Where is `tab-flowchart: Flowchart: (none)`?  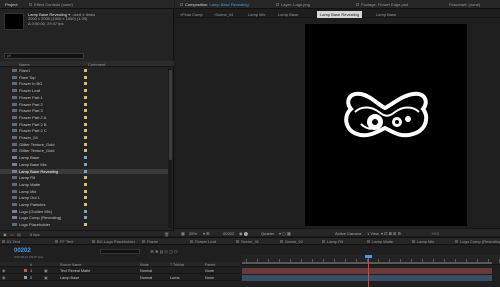
tab-flowchart: Flowchart: (none) is located at coordinates (464, 4).